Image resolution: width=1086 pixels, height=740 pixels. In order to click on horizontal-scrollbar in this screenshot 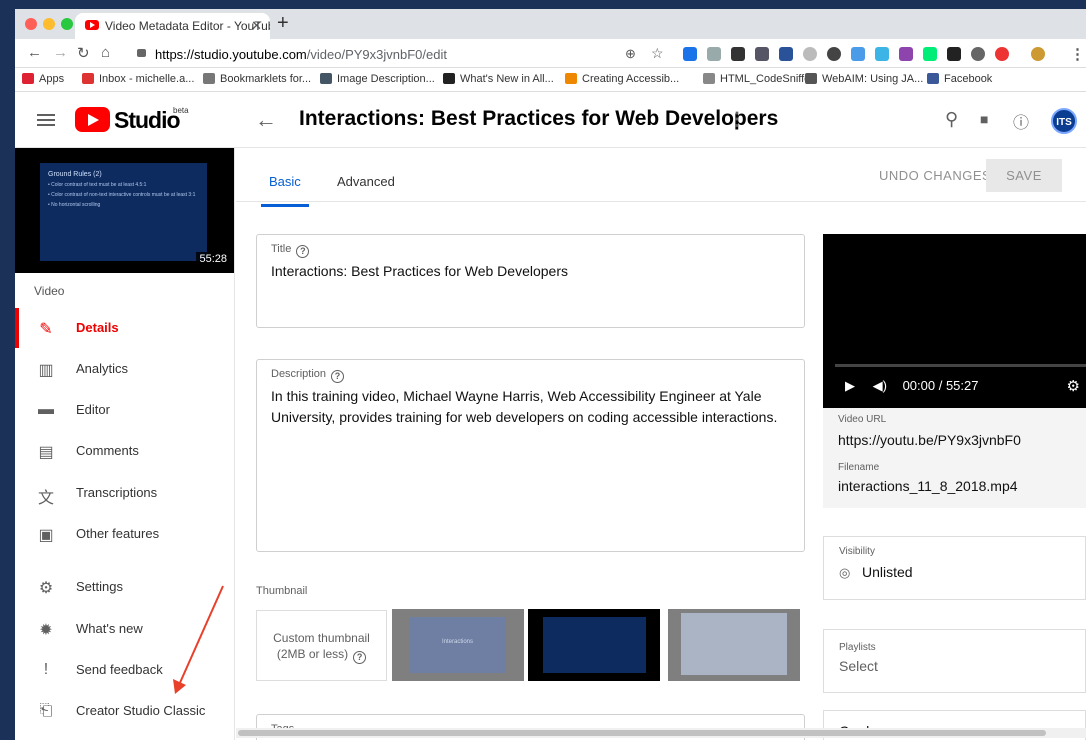, I will do `click(661, 733)`.